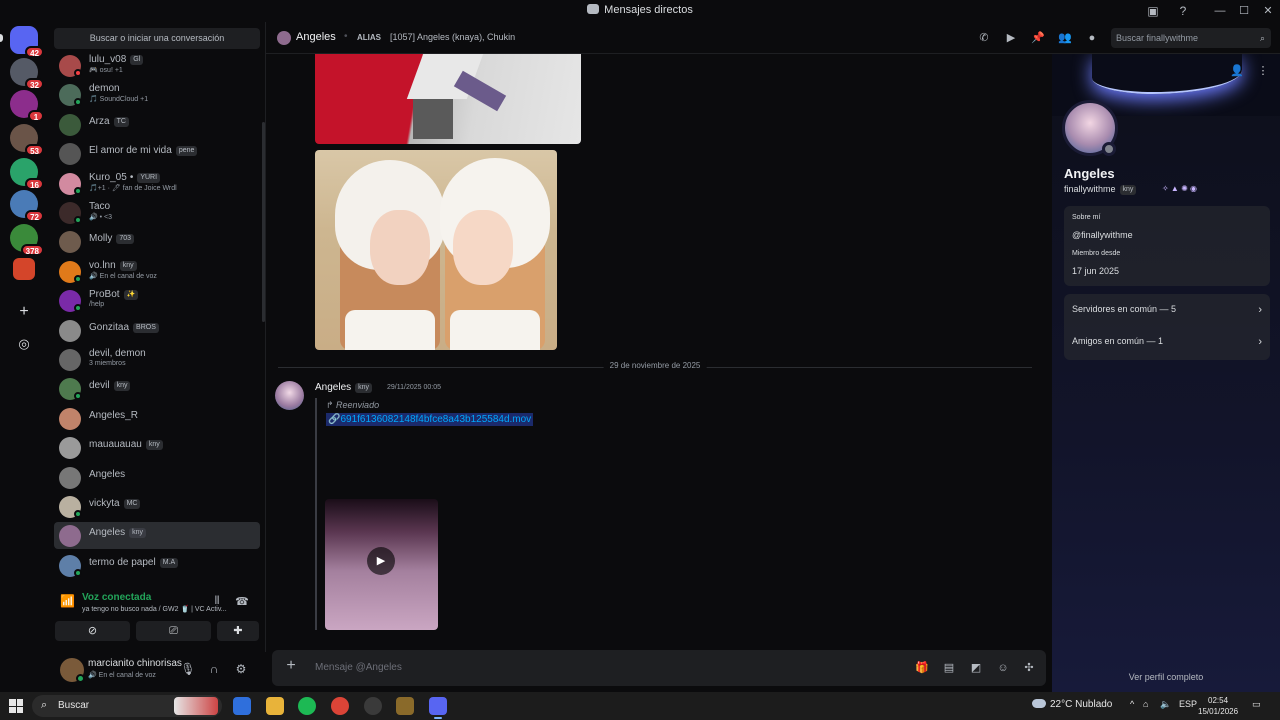 This screenshot has height=720, width=1280. Describe the element at coordinates (157, 271) in the screenshot. I see `dm-item: vo.lnn kny 🔊 En el canal de voz` at that location.